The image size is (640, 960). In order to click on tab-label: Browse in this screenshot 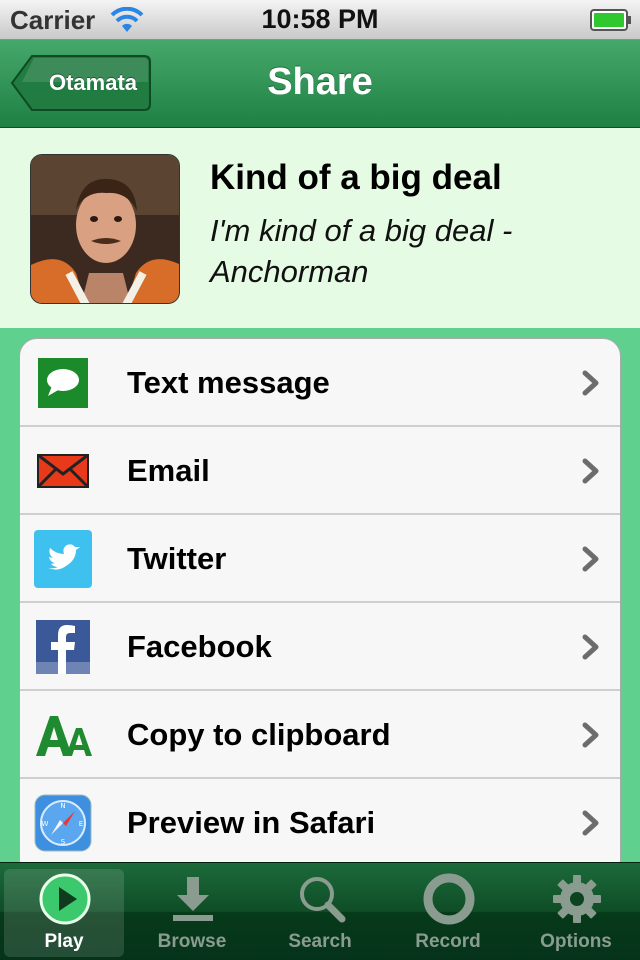, I will do `click(192, 941)`.